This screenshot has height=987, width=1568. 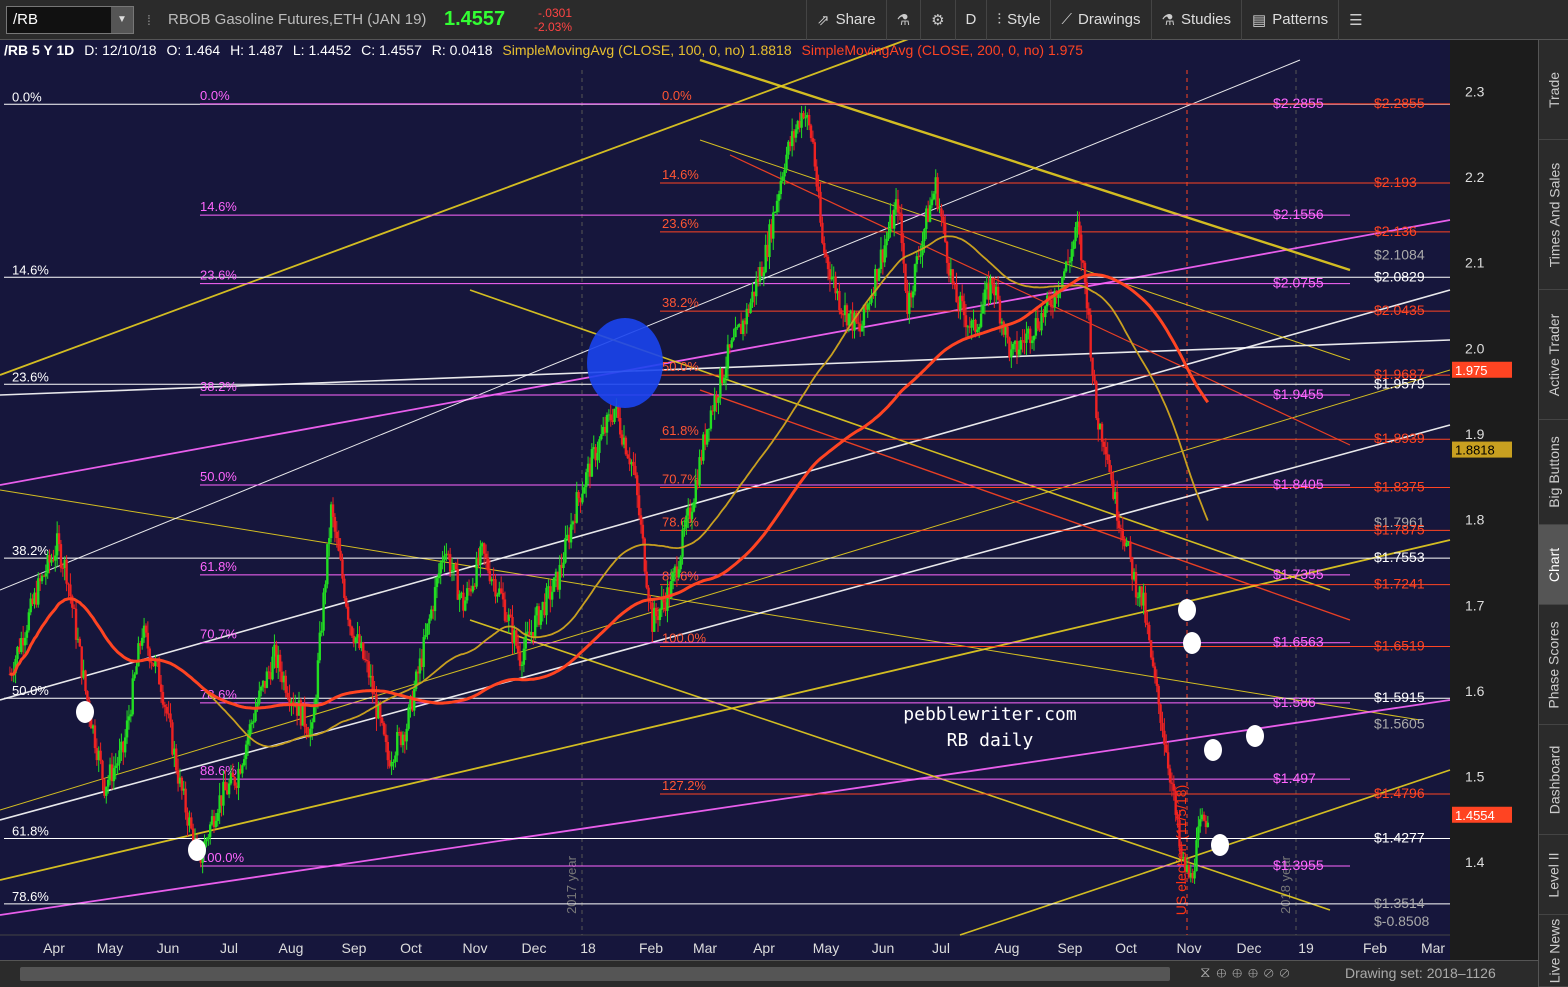 I want to click on x-tick-label: Nov, so click(x=475, y=948).